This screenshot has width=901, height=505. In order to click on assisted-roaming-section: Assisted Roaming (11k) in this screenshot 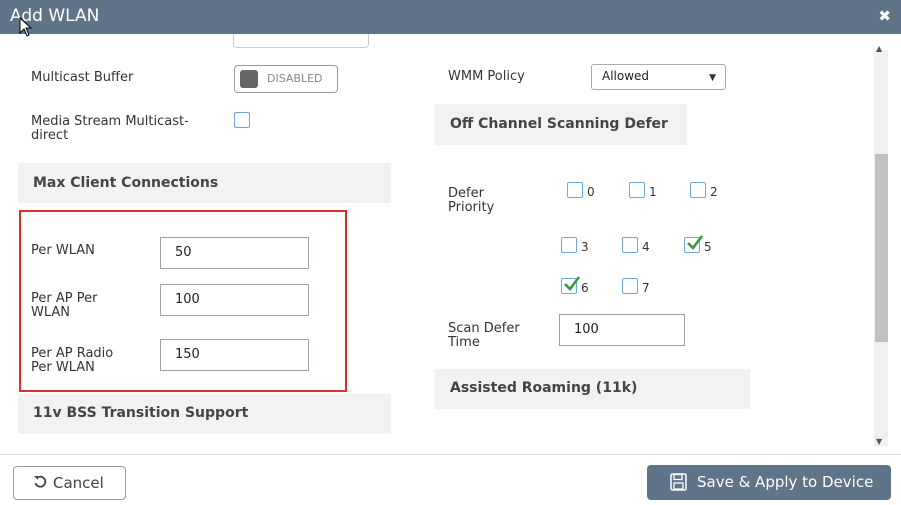, I will do `click(592, 389)`.